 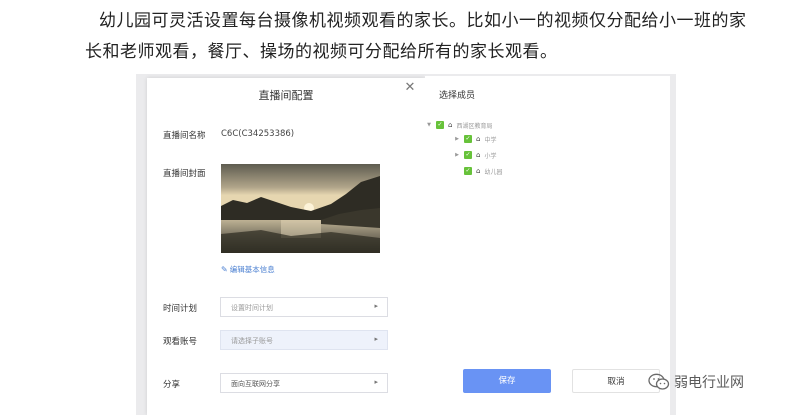 I want to click on tree-node-primary-school: ▶ ✓ ⌂ 小学, so click(x=474, y=155).